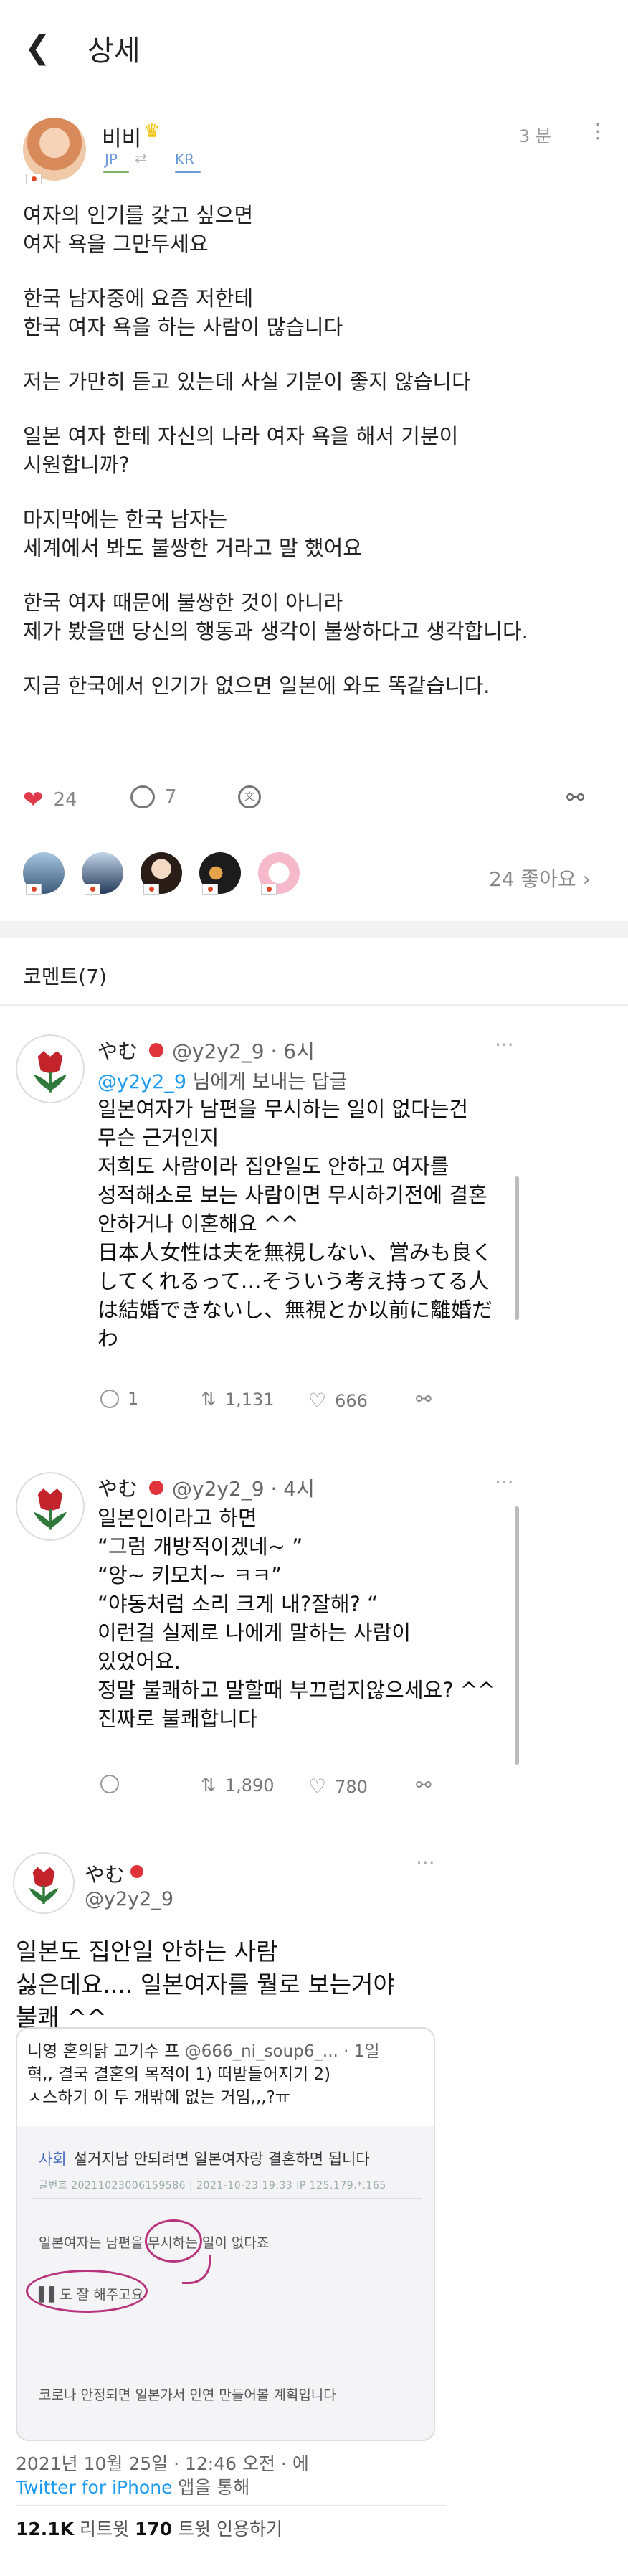 Image resolution: width=628 pixels, height=2576 pixels. Describe the element at coordinates (204, 2159) in the screenshot. I see `board-post-title: 사회 설거지남 안되려면 일본여자랑 결혼하면 됩니다` at that location.